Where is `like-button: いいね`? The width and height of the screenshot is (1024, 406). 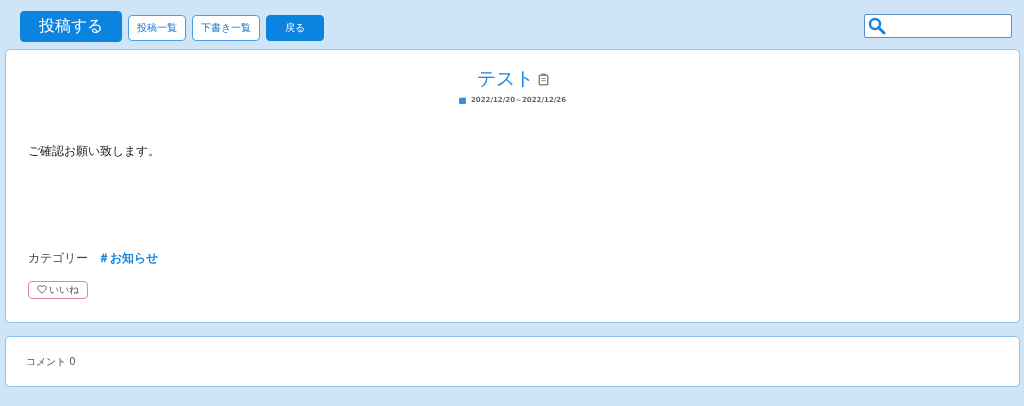 like-button: いいね is located at coordinates (58, 289).